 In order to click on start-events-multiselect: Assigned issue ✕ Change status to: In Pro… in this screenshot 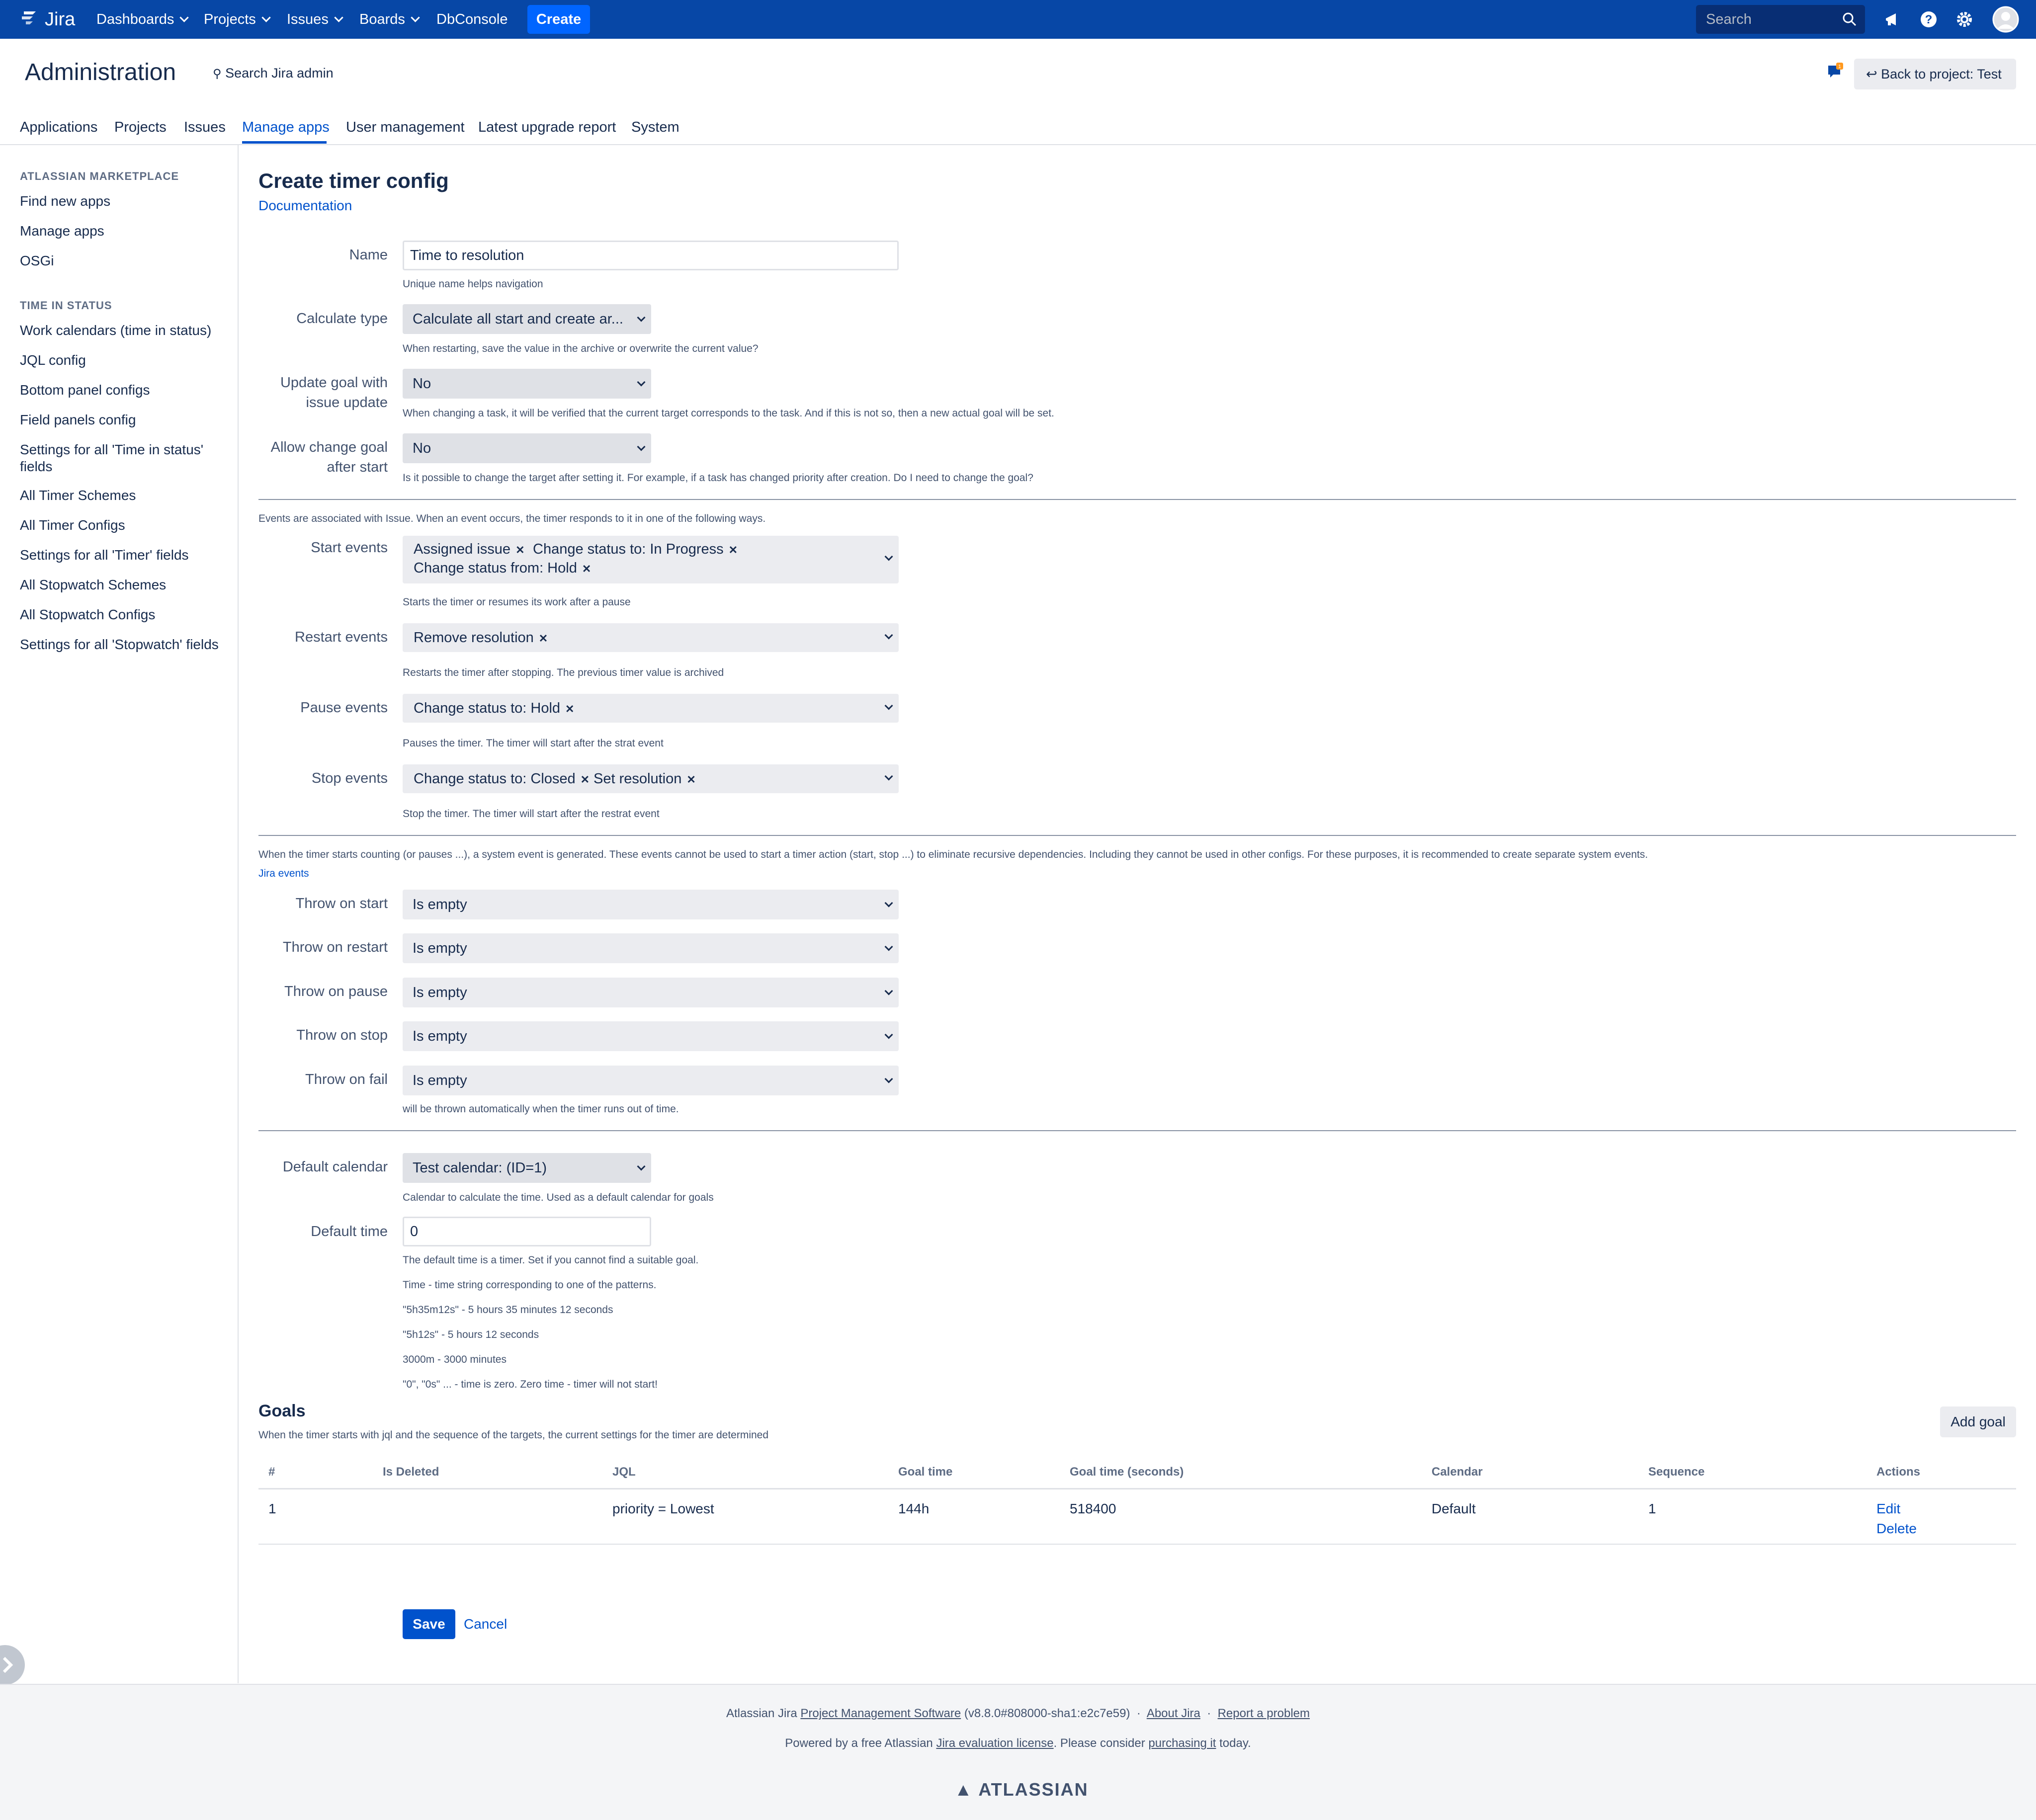, I will do `click(651, 559)`.